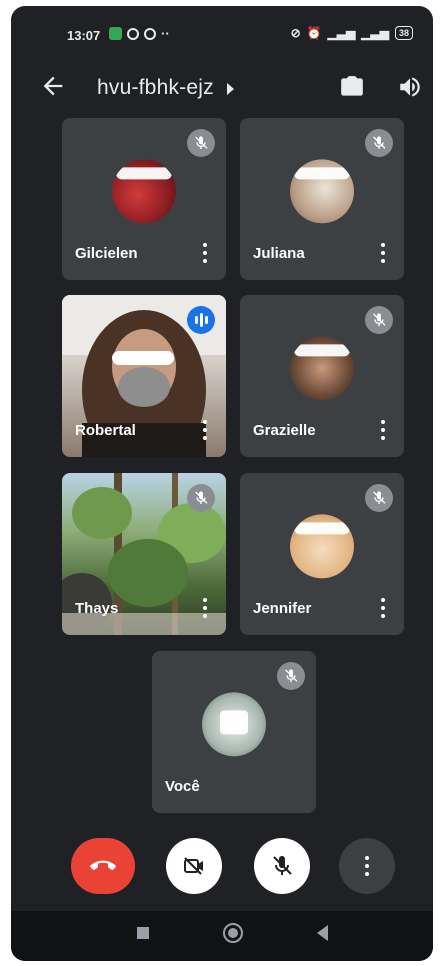  Describe the element at coordinates (279, 253) in the screenshot. I see `participant-name: Juliana` at that location.